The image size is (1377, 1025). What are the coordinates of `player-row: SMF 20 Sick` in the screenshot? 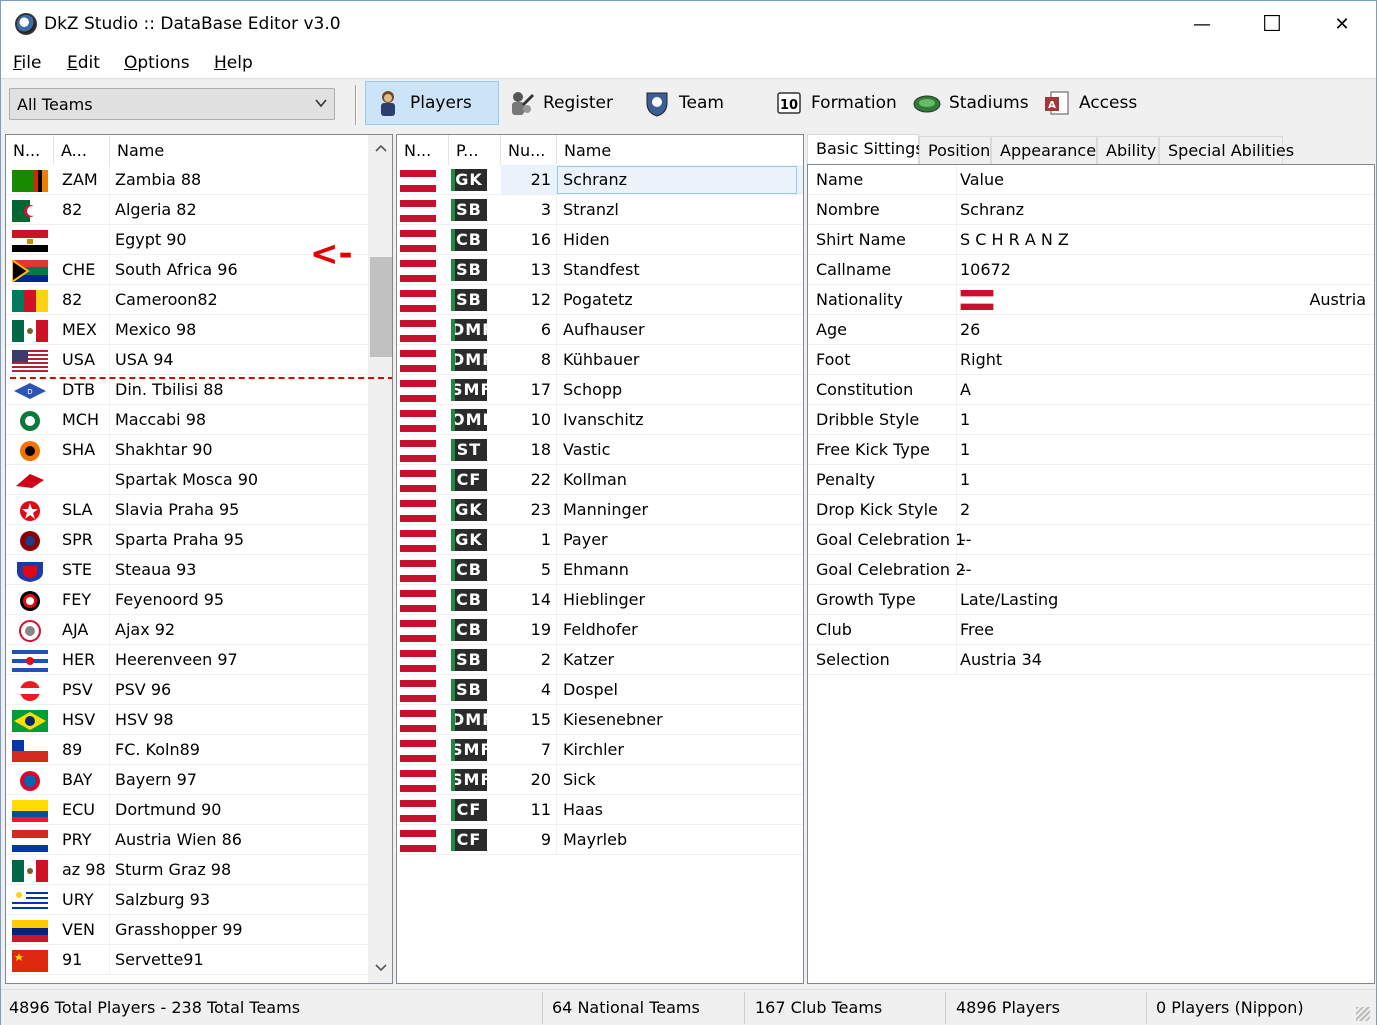 It's located at (600, 780).